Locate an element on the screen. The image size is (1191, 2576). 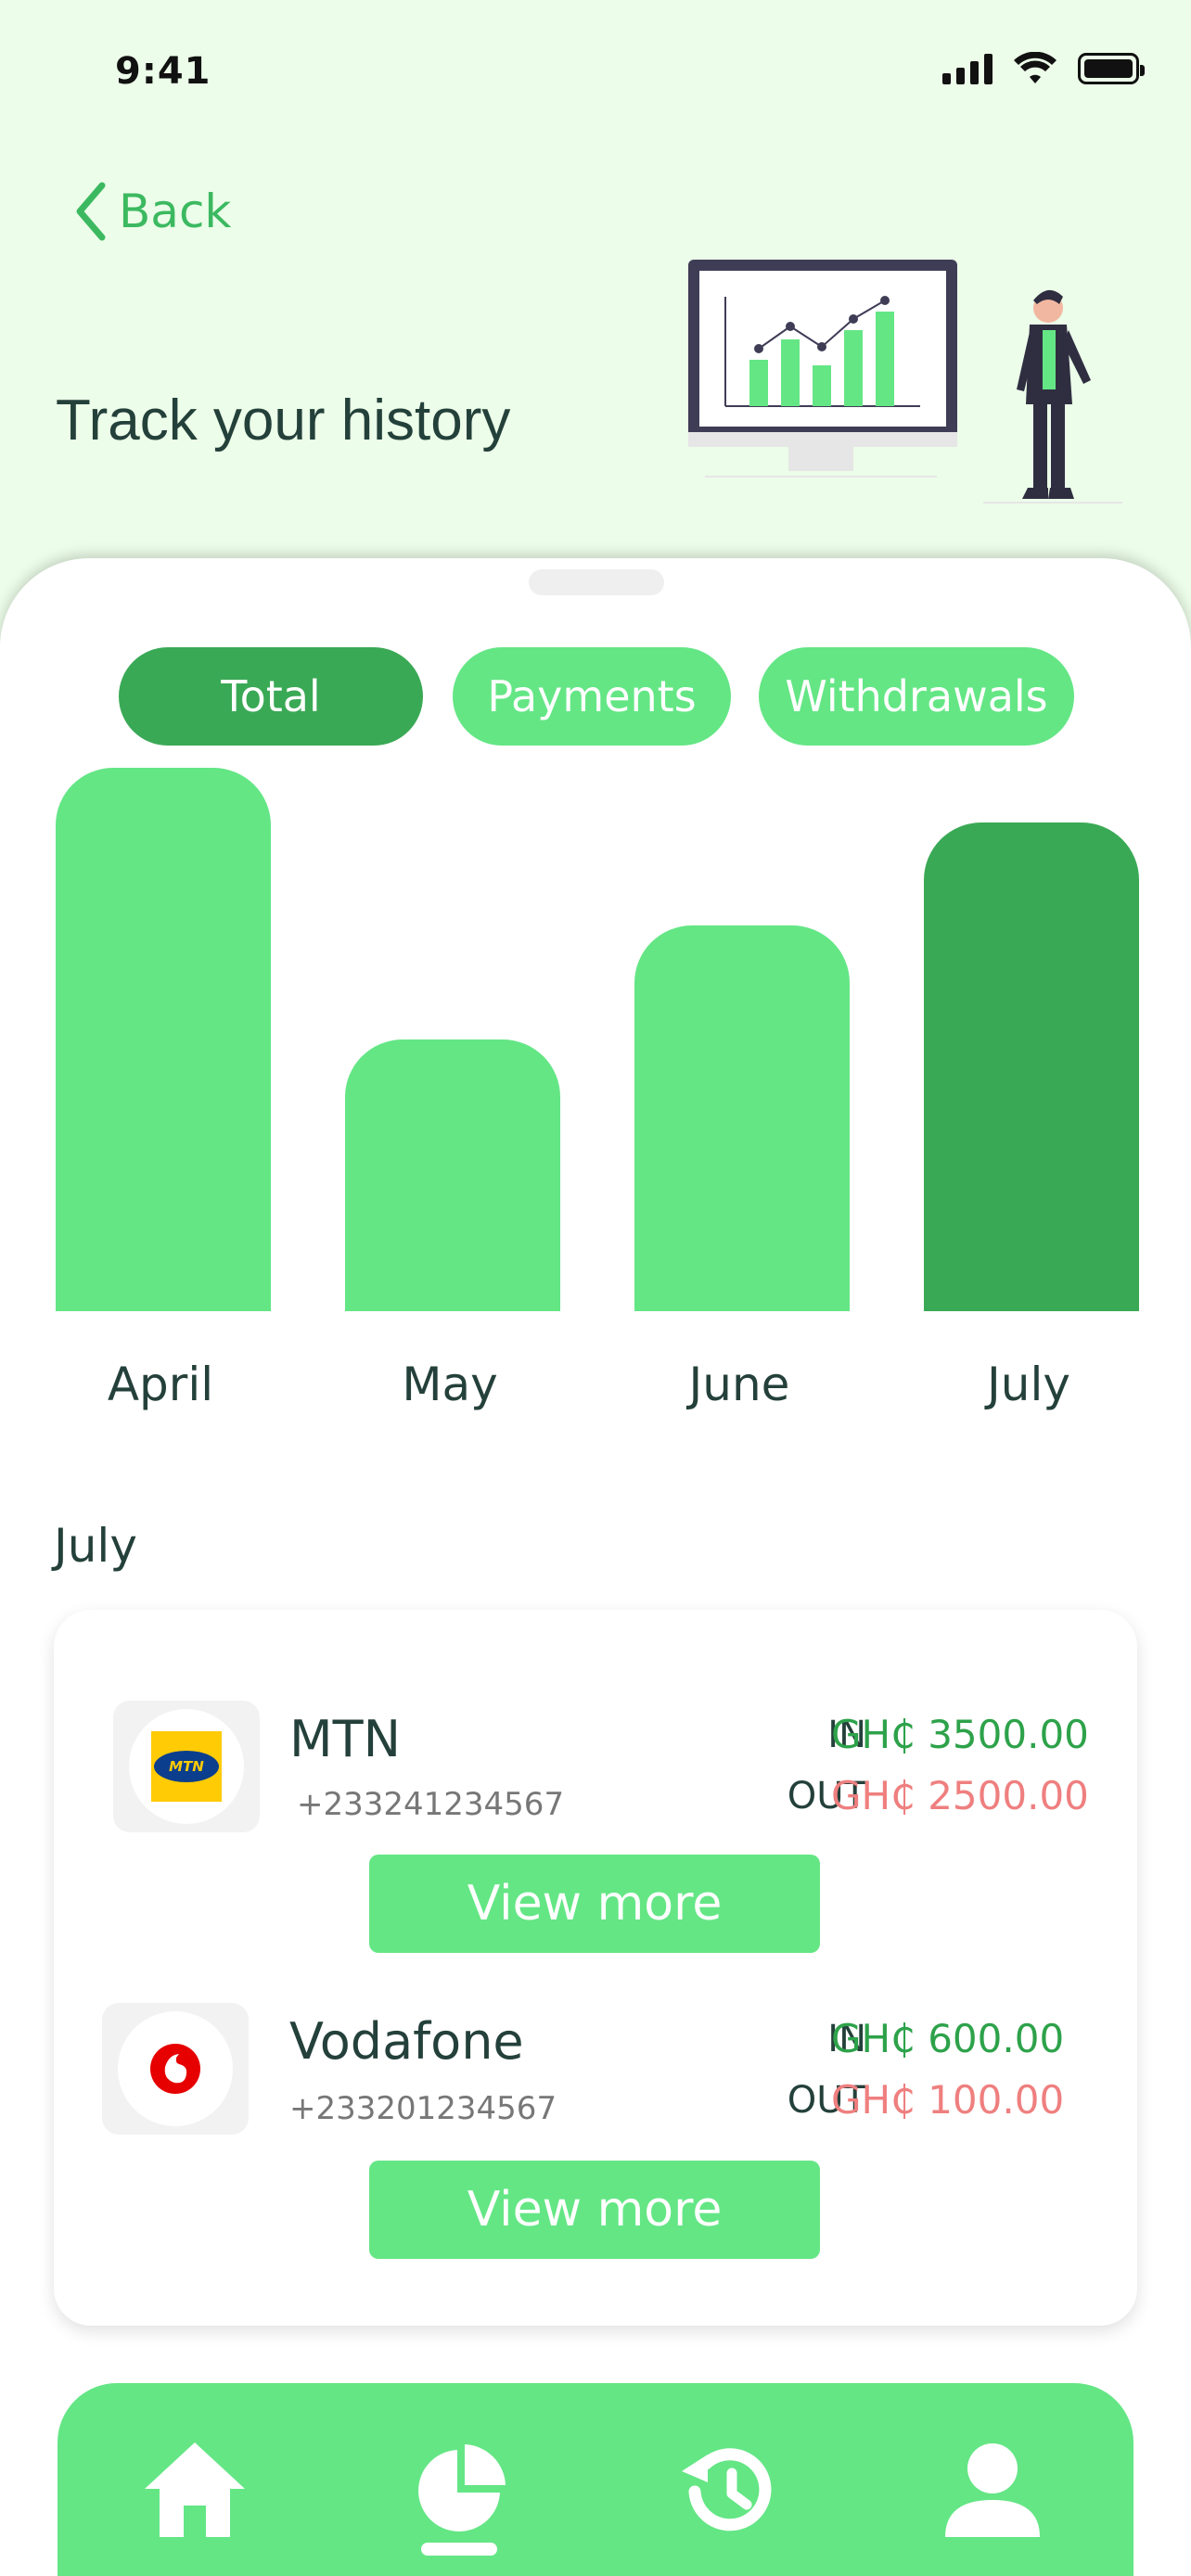
nav-home is located at coordinates (194, 2489).